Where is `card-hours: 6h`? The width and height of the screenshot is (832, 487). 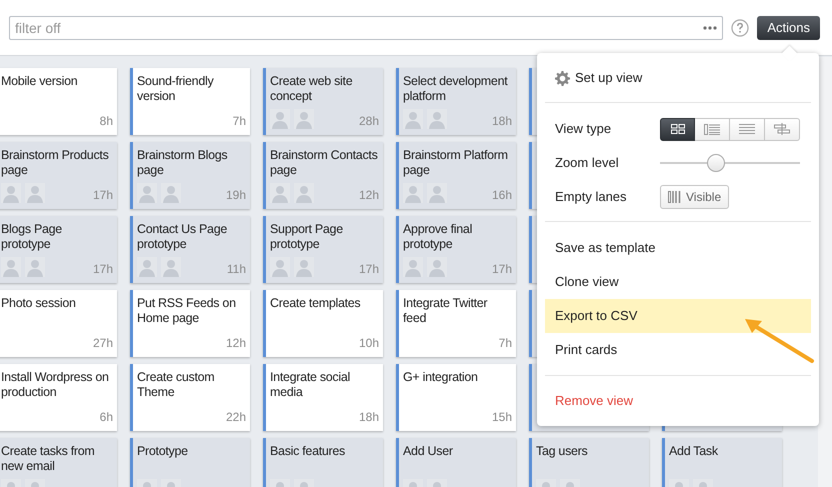 card-hours: 6h is located at coordinates (106, 417).